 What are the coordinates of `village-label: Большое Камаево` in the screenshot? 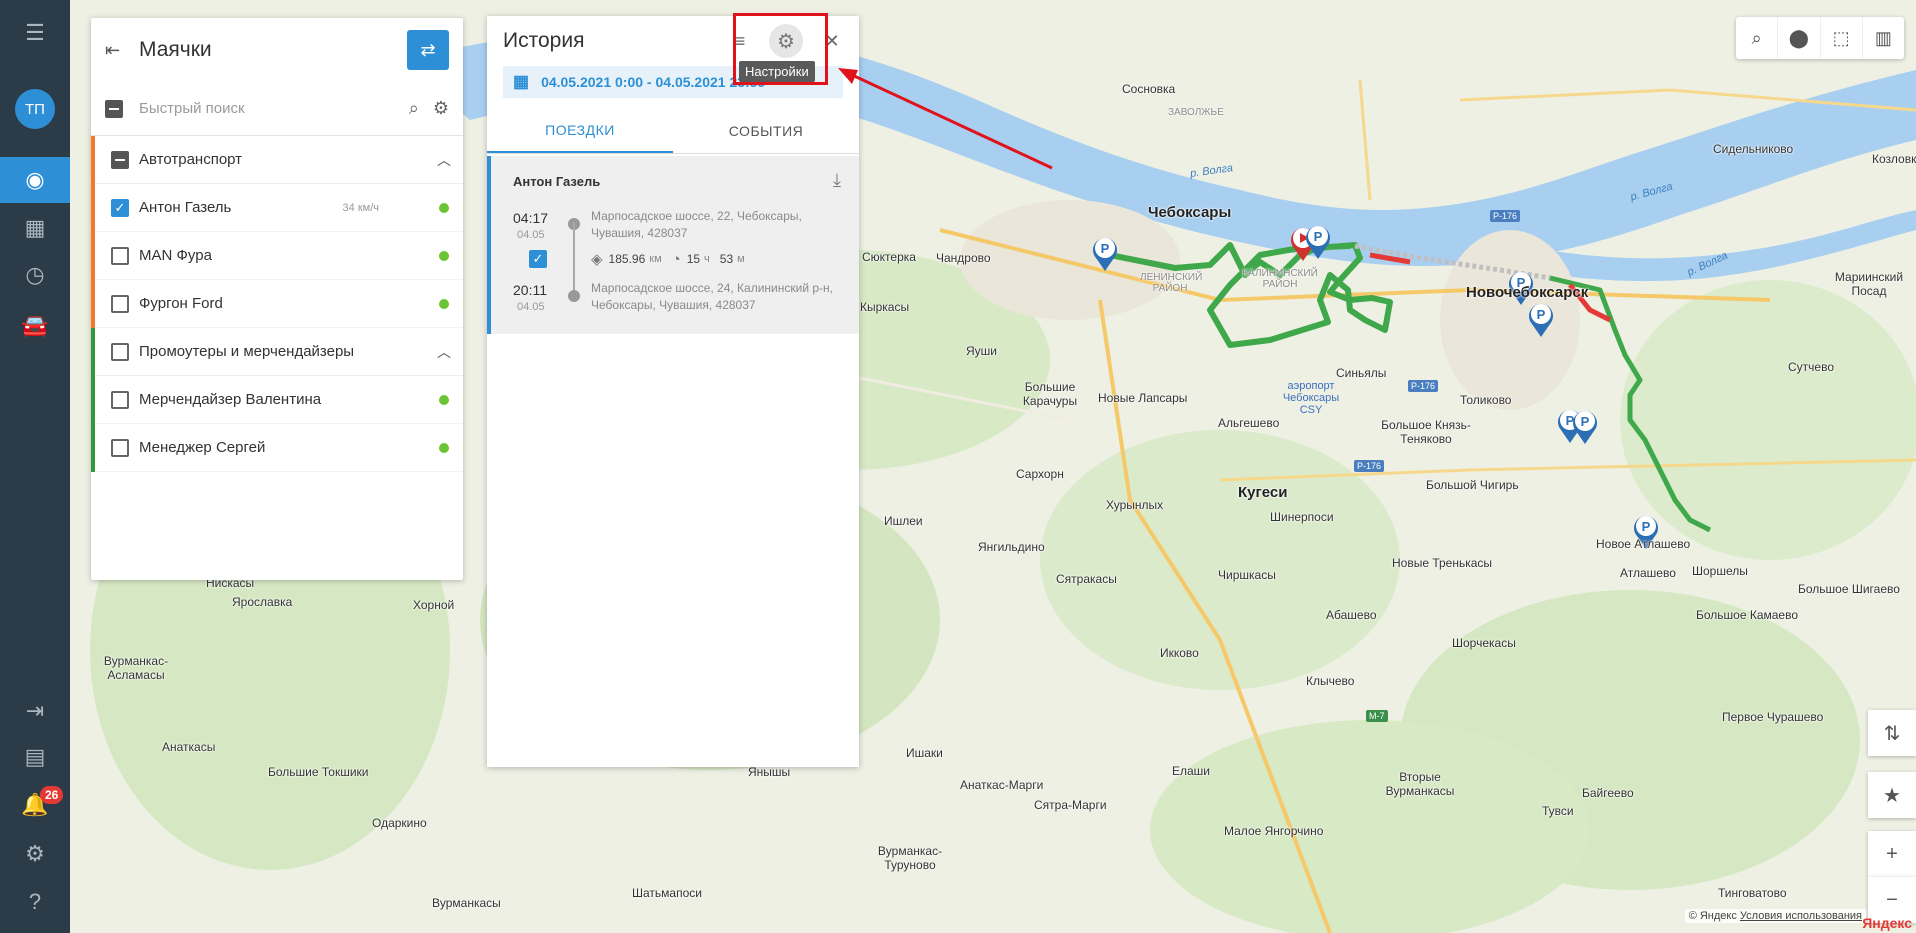 It's located at (1747, 615).